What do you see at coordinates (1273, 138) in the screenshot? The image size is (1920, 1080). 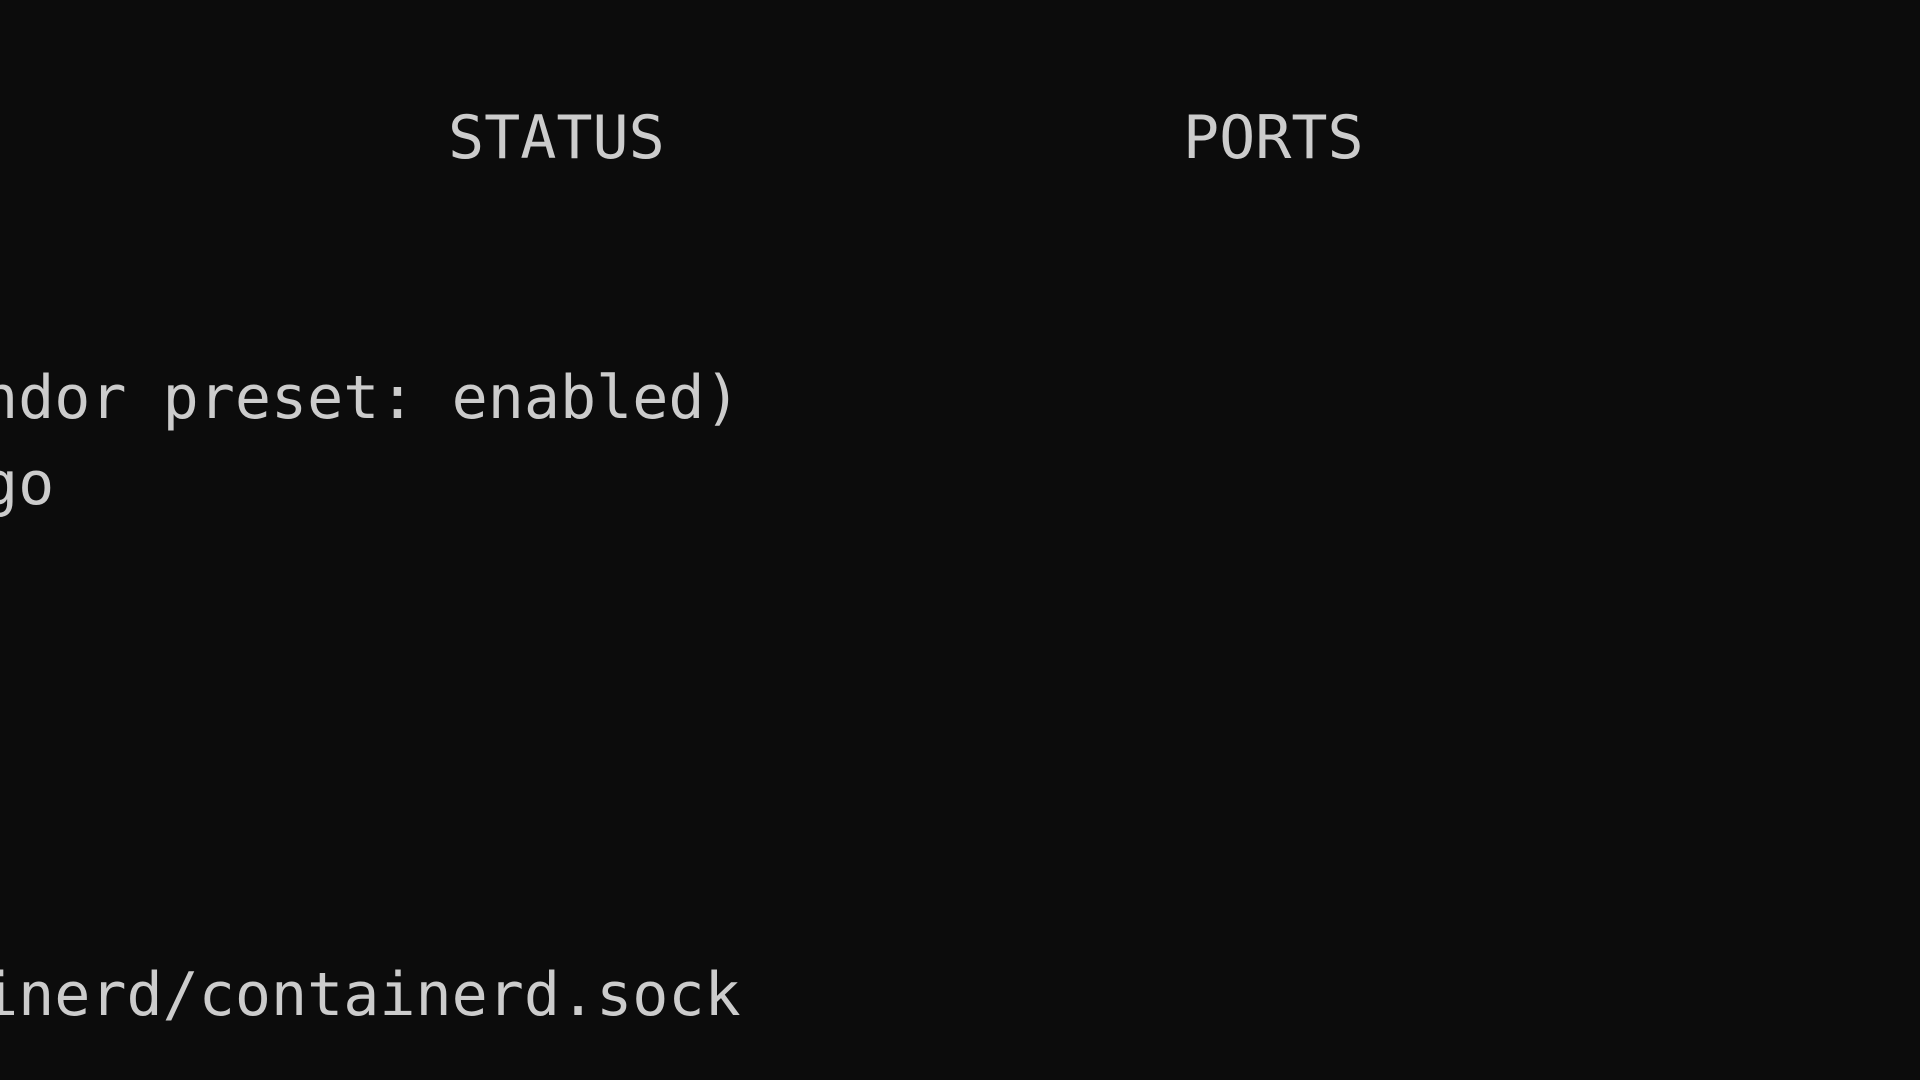 I see `column-header-ports: PORTS` at bounding box center [1273, 138].